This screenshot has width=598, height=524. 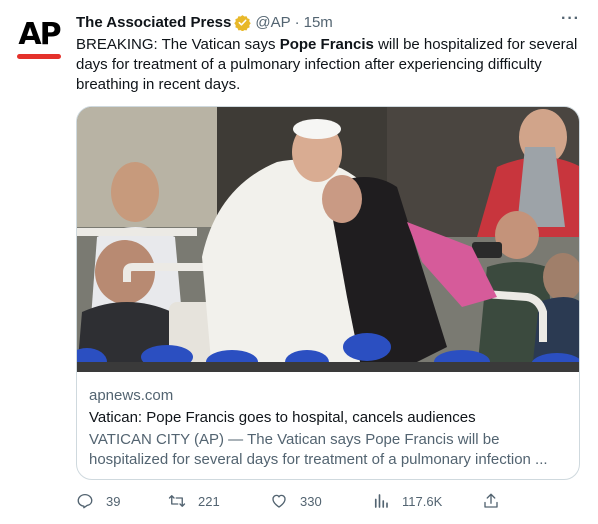 What do you see at coordinates (194, 501) in the screenshot?
I see `retweet-button: 221` at bounding box center [194, 501].